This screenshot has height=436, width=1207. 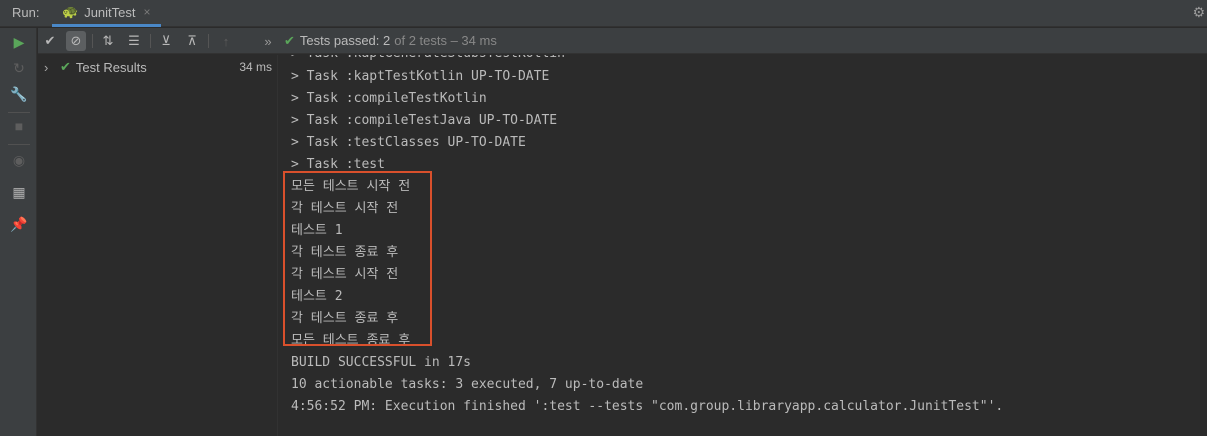 I want to click on gear-icon: ⚙, so click(x=1198, y=12).